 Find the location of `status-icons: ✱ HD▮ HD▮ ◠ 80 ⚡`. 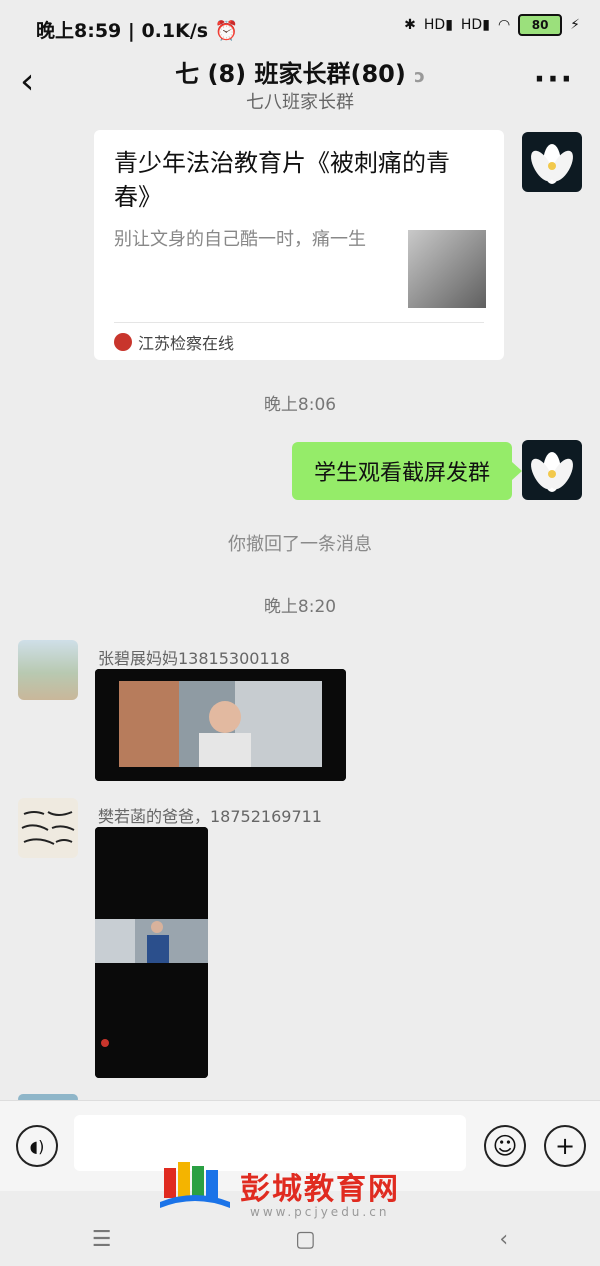

status-icons: ✱ HD▮ HD▮ ◠ 80 ⚡ is located at coordinates (492, 25).